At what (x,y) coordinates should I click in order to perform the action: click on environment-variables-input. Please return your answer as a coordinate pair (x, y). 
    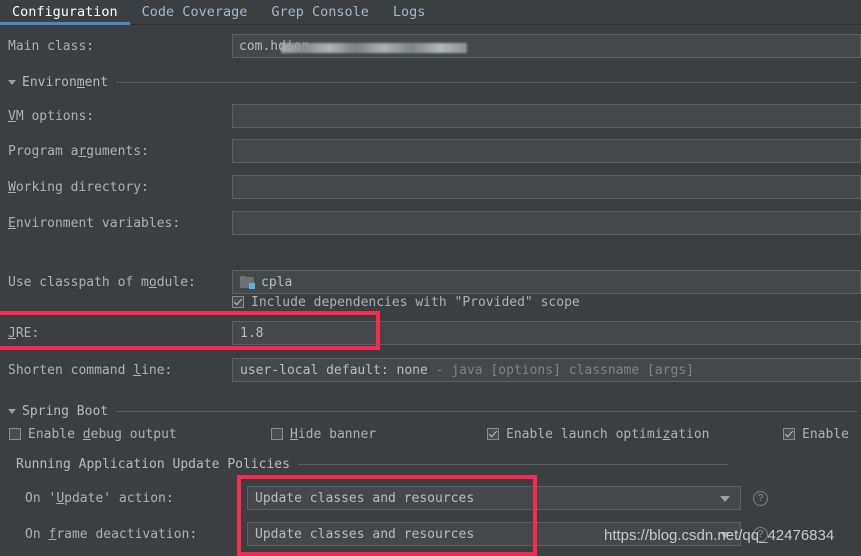
    Looking at the image, I should click on (546, 223).